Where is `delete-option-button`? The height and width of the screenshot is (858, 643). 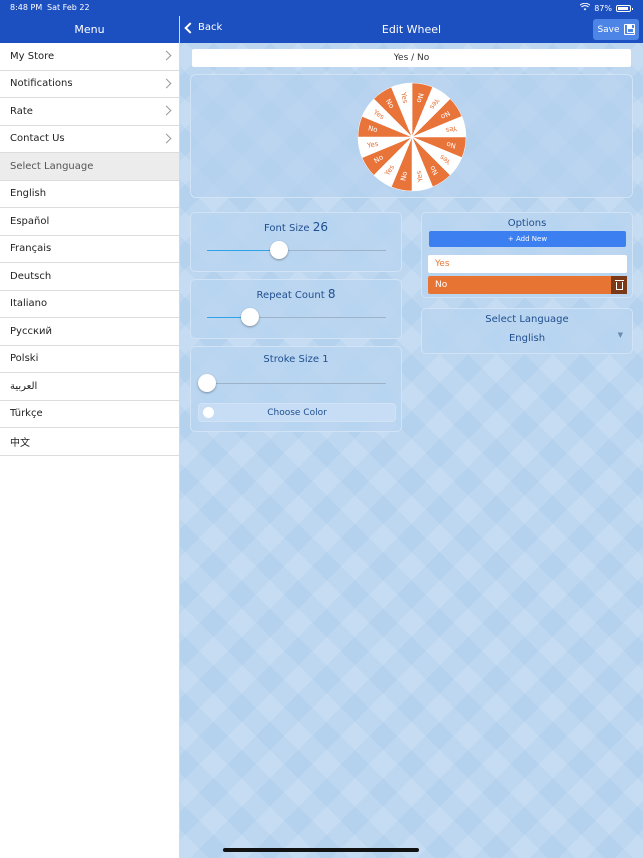 delete-option-button is located at coordinates (619, 285).